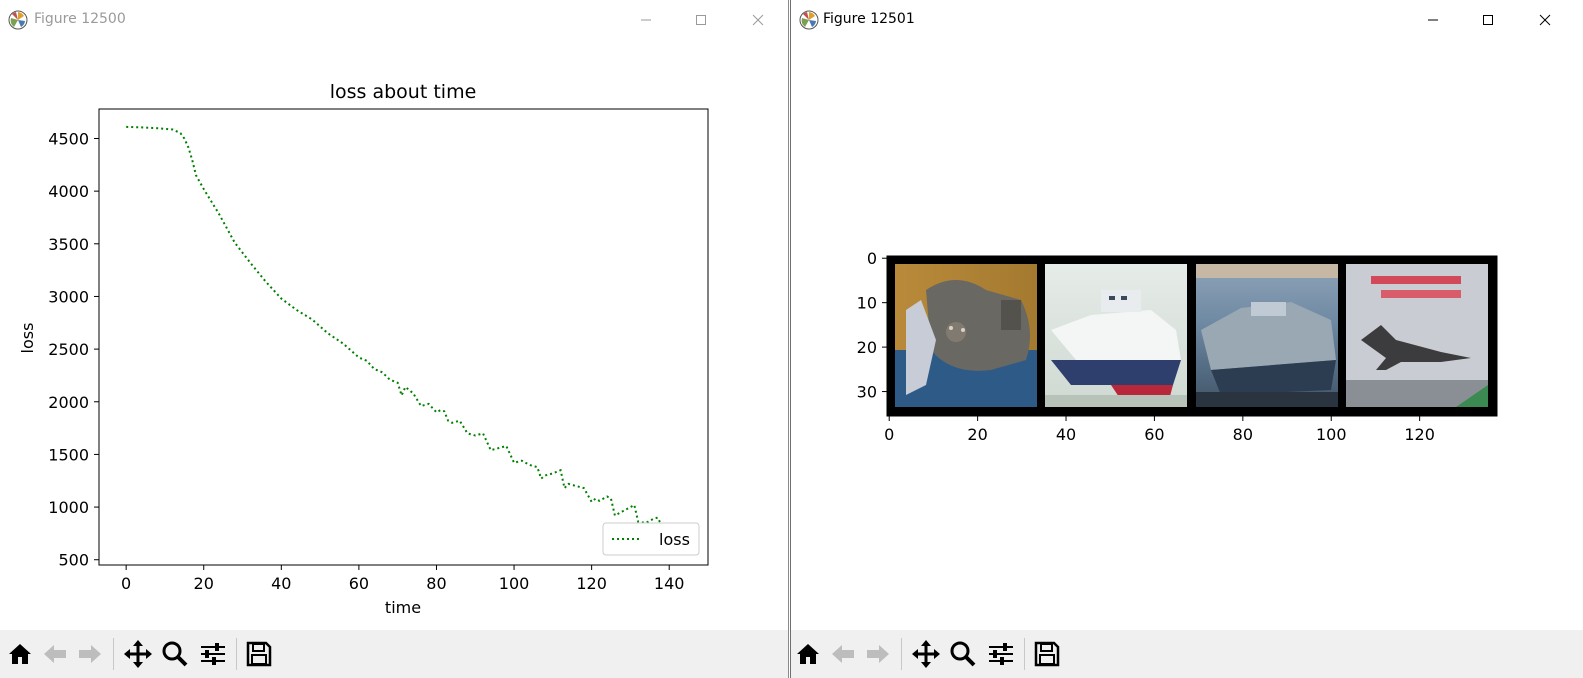 The width and height of the screenshot is (1583, 678). What do you see at coordinates (403, 607) in the screenshot?
I see `x-axis-label: time` at bounding box center [403, 607].